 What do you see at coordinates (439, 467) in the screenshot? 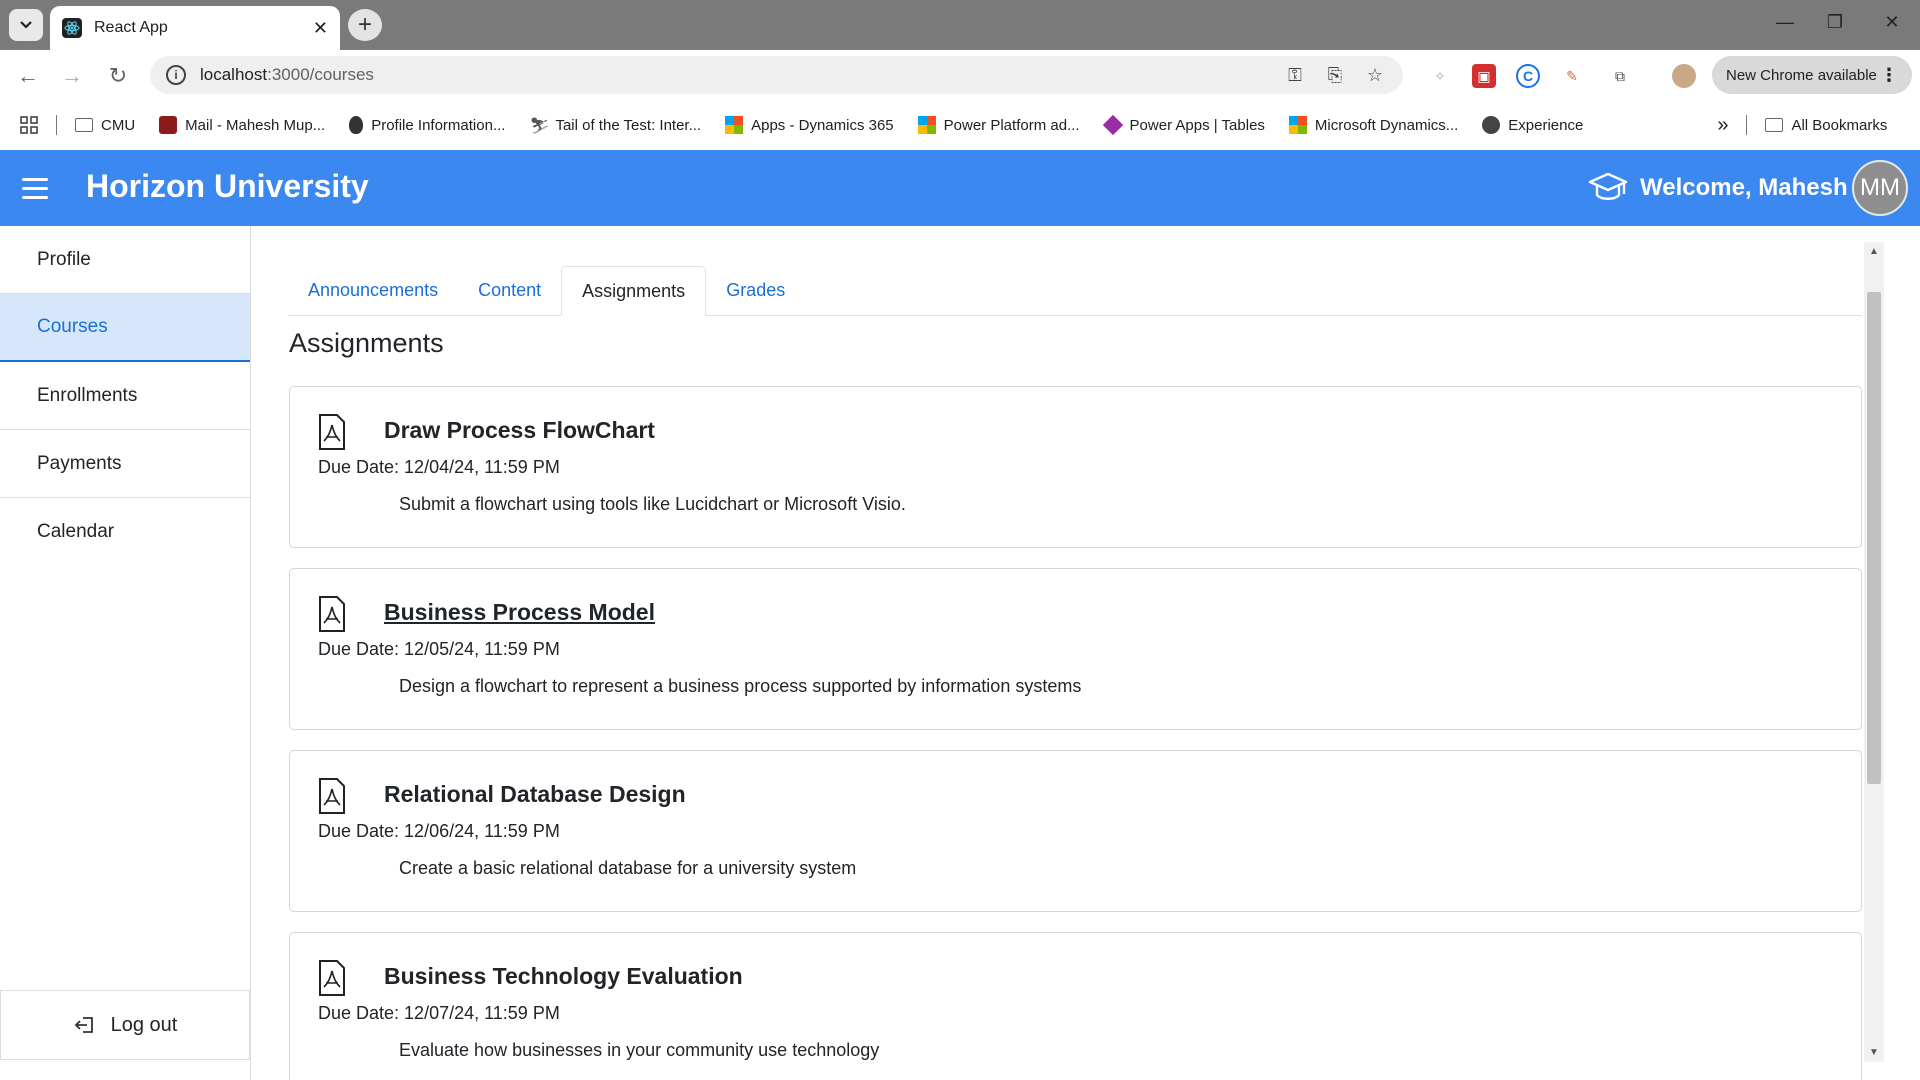
I see `assignment-due-date: Due Date: 12/04/24, 11:59 PM` at bounding box center [439, 467].